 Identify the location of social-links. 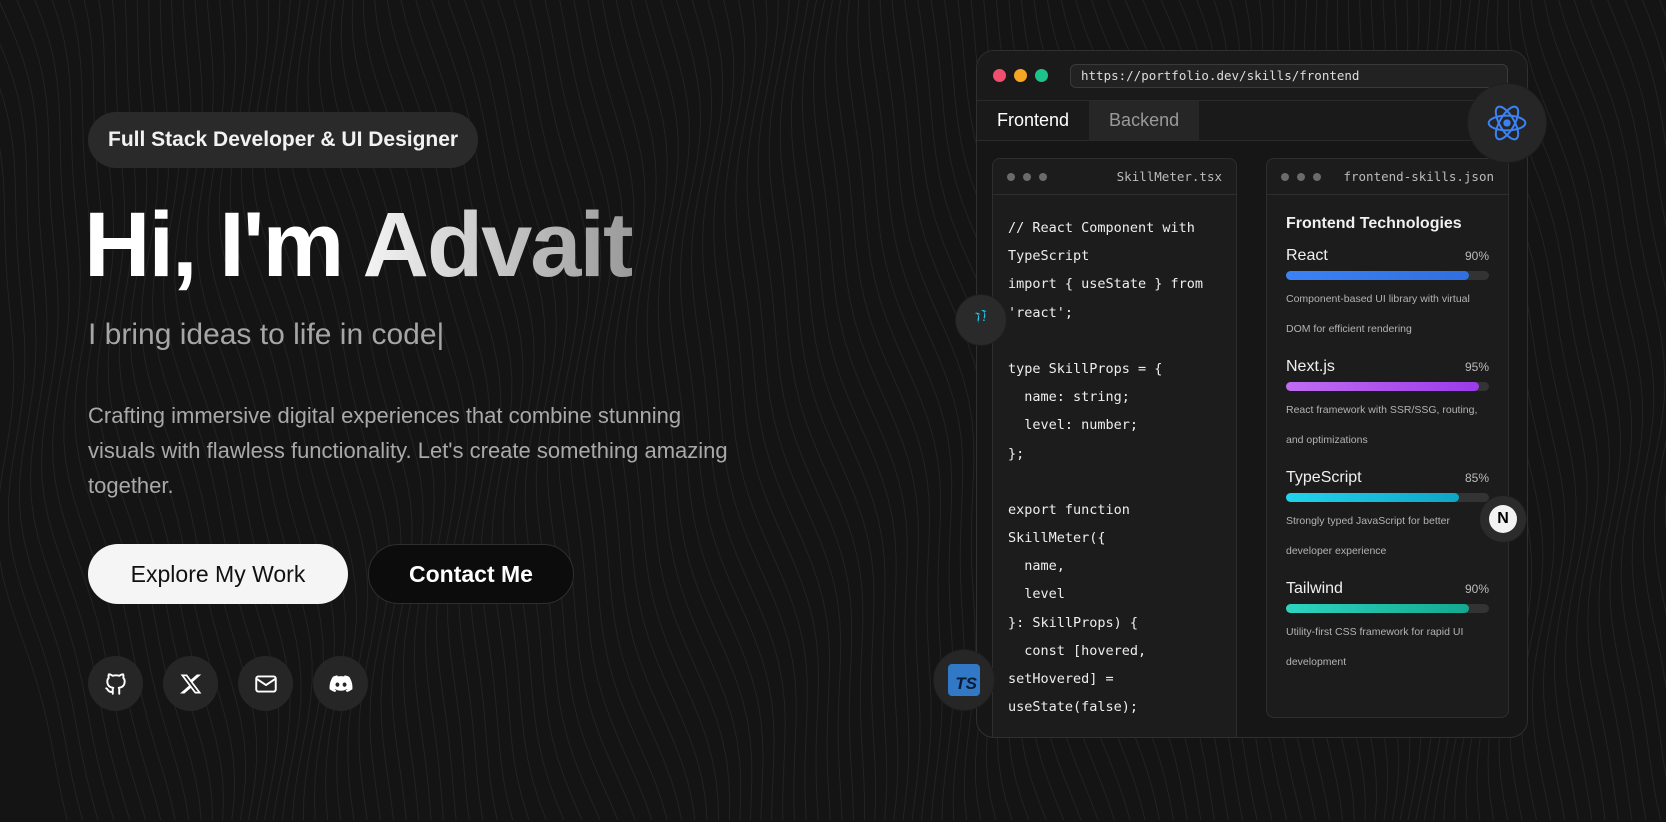
(228, 683).